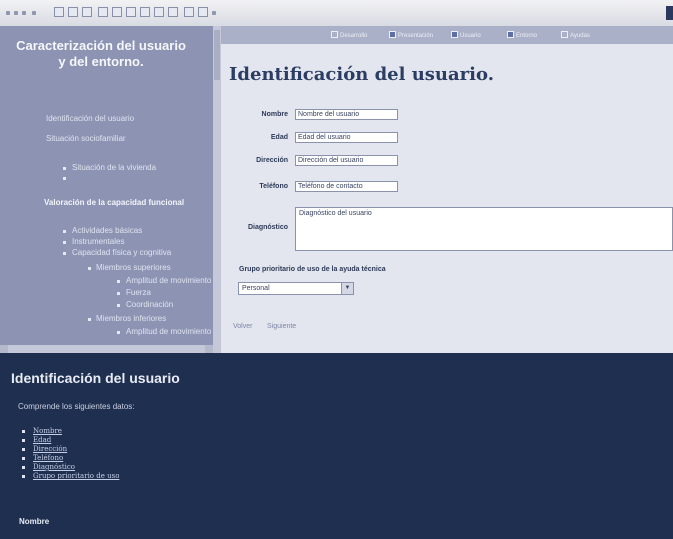  I want to click on sidebar-title-line2: y del entorno., so click(101, 61).